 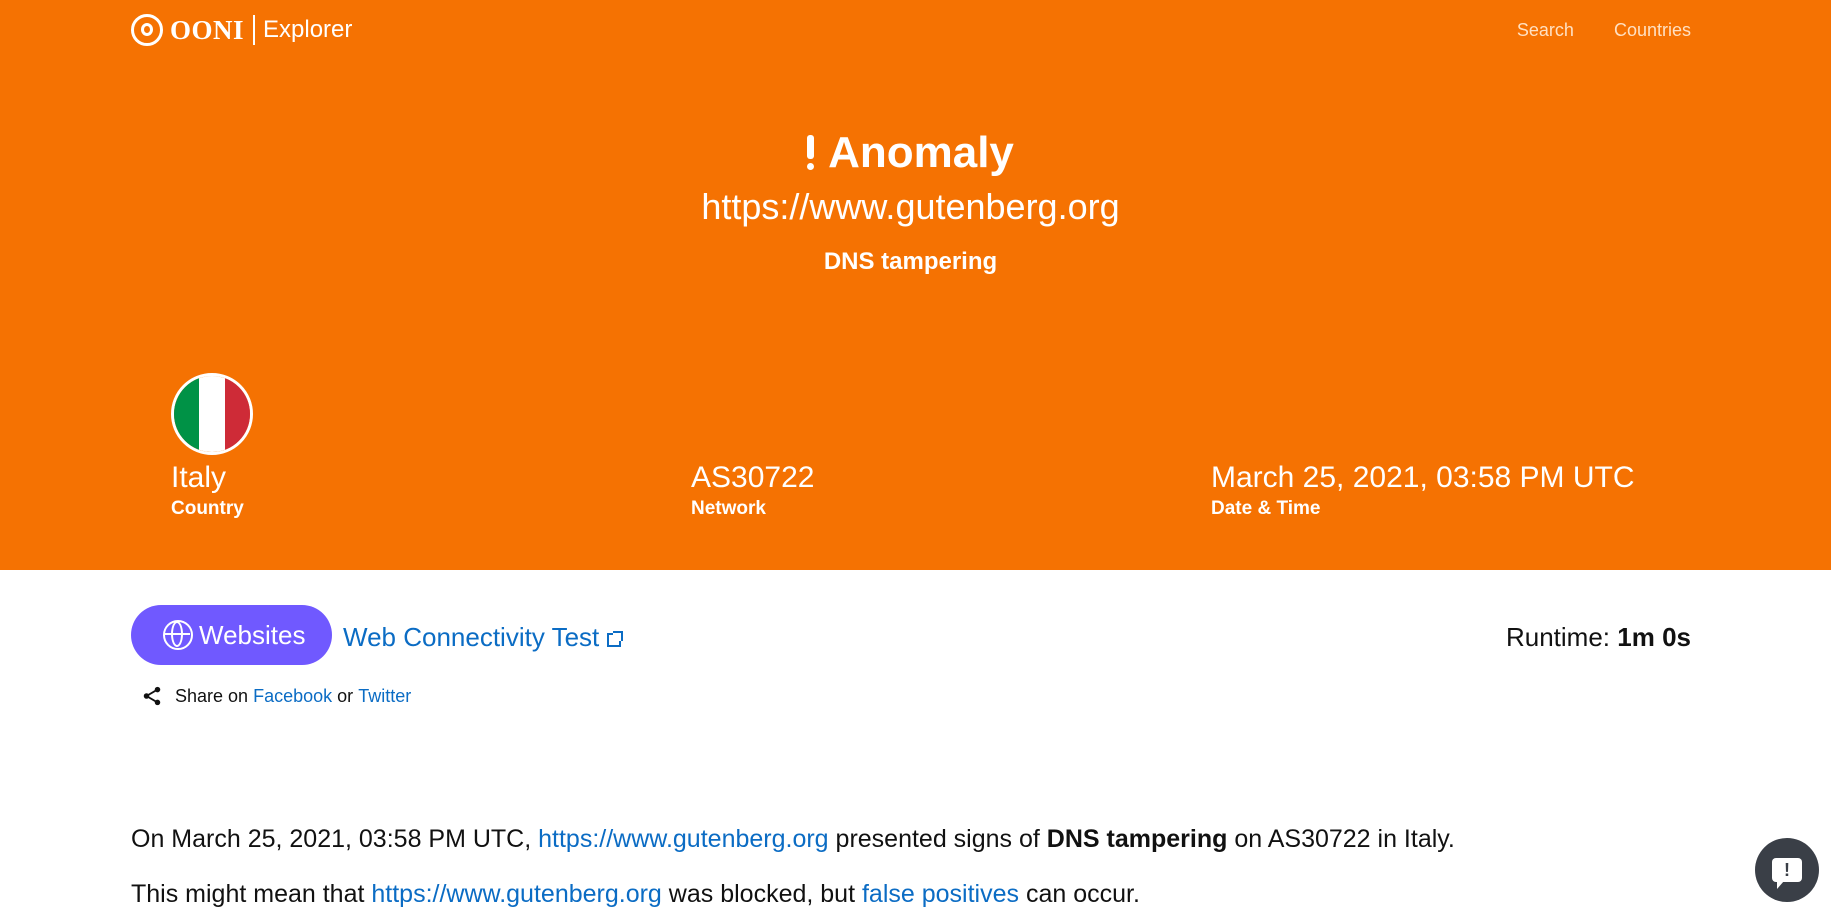 I want to click on websites-label: Websites, so click(x=252, y=634).